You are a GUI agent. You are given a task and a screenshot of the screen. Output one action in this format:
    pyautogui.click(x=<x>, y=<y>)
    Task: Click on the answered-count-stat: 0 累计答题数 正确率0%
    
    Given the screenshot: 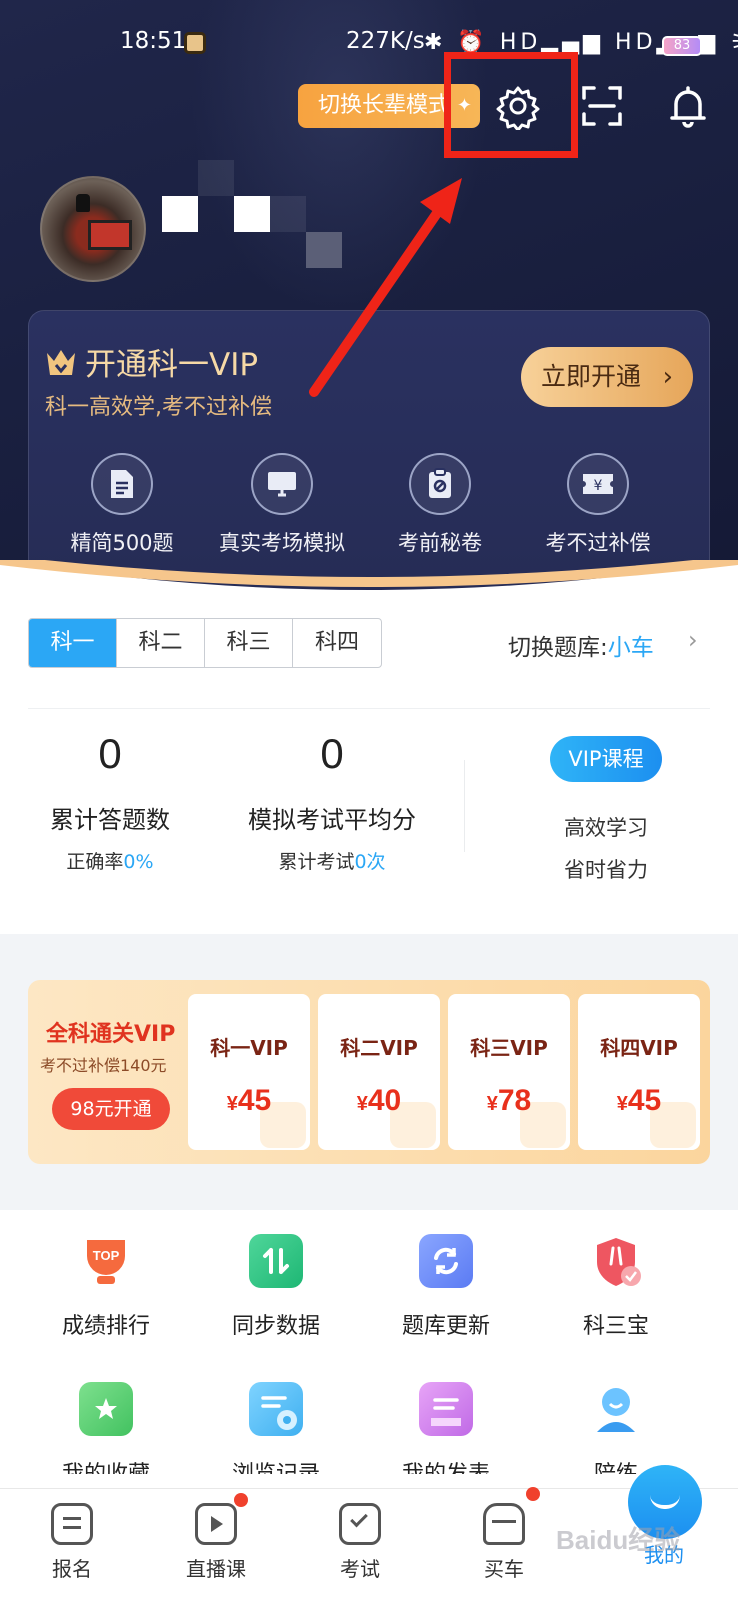 What is the action you would take?
    pyautogui.click(x=110, y=802)
    